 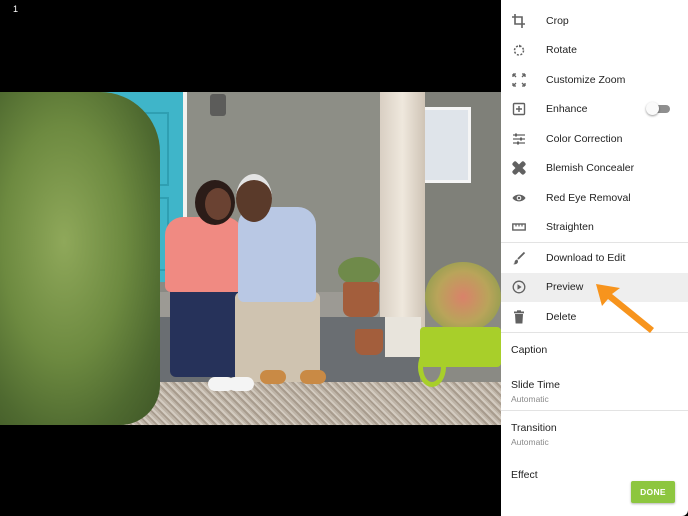 What do you see at coordinates (519, 317) in the screenshot?
I see `trash-icon` at bounding box center [519, 317].